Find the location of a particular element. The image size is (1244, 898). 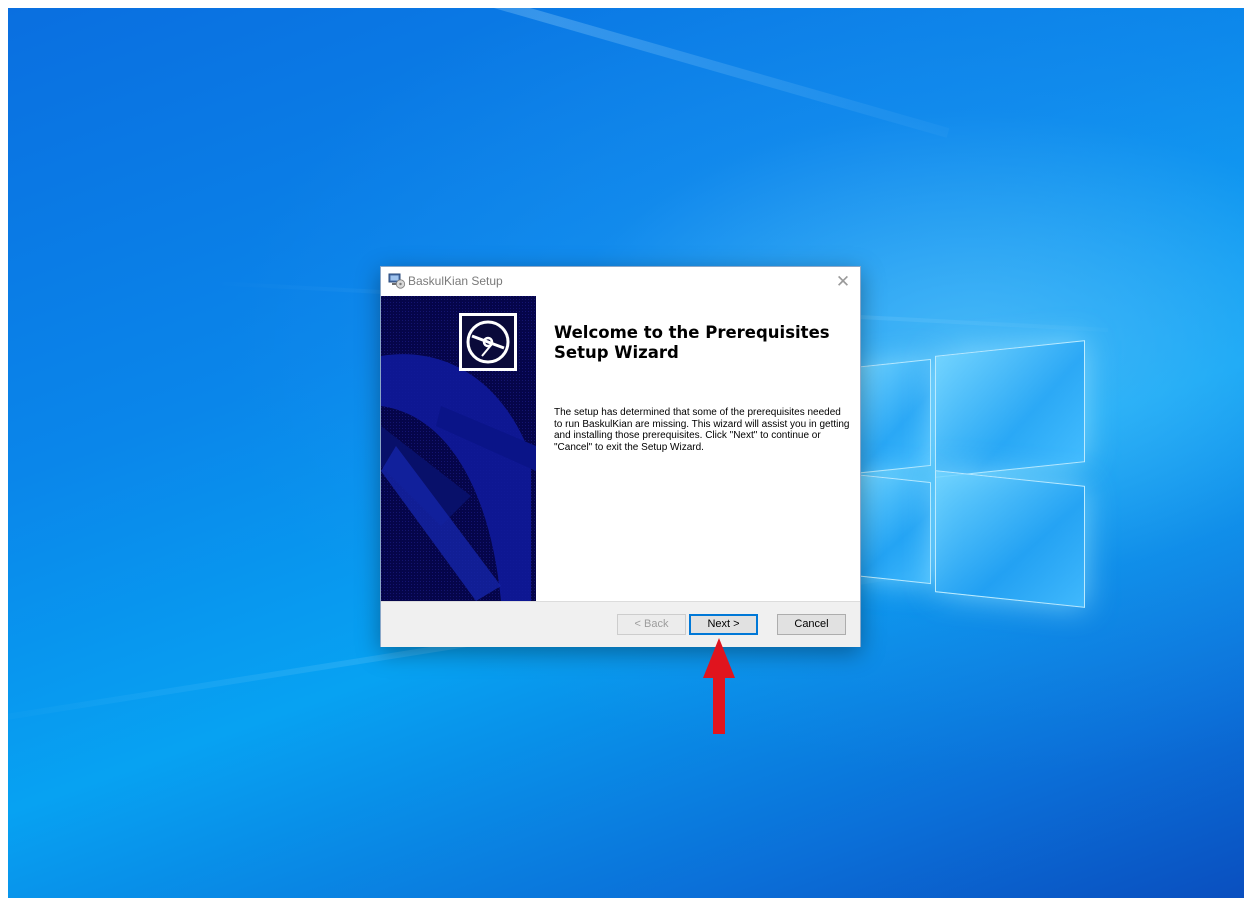

dialog-titlebar: BaskulKian Setup ✕ is located at coordinates (620, 281).